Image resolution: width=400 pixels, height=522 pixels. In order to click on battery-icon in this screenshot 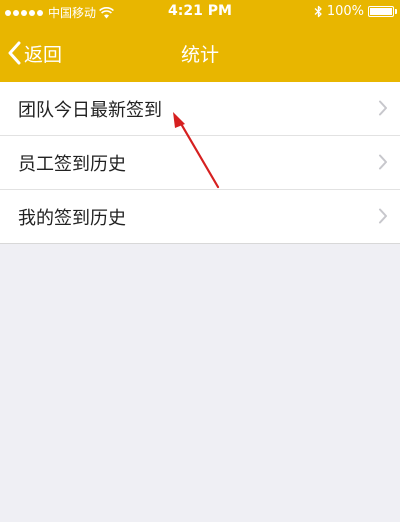, I will do `click(382, 11)`.